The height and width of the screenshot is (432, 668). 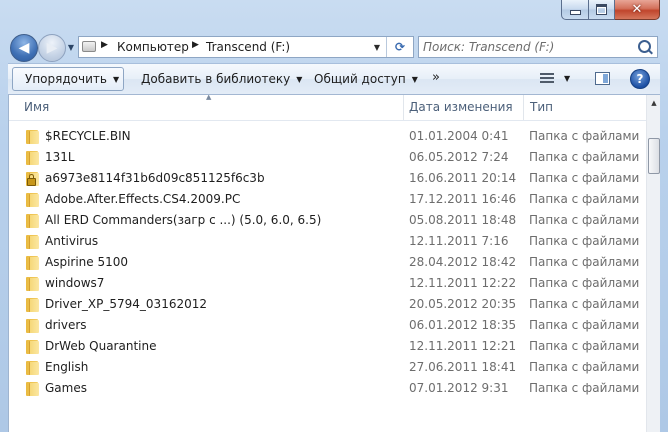 I want to click on breadcrumb-transcend: Transcend (F:), so click(x=248, y=47).